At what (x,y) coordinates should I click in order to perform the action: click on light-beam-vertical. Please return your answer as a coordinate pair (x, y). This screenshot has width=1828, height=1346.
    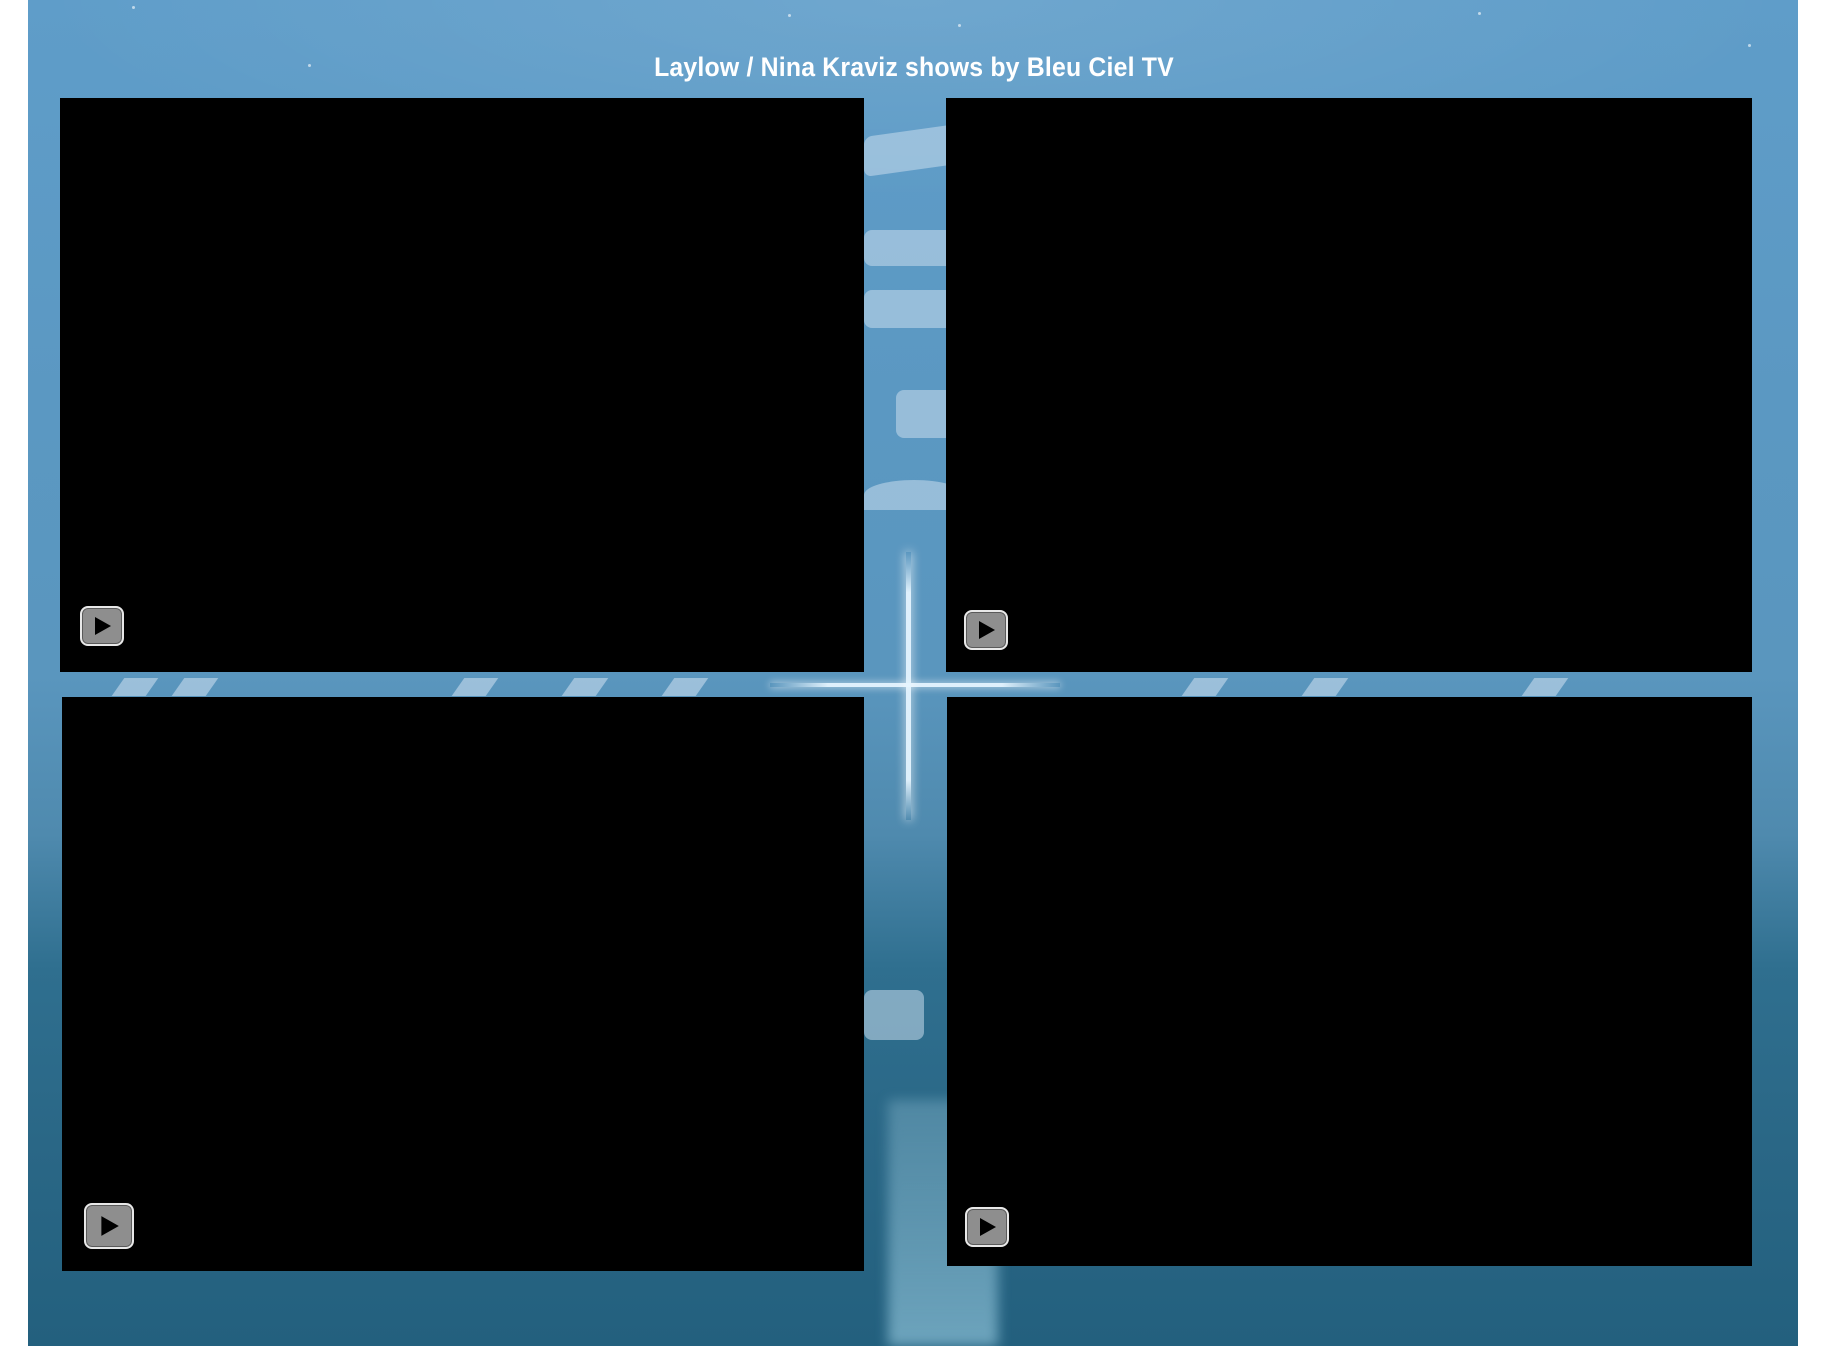
    Looking at the image, I should click on (908, 686).